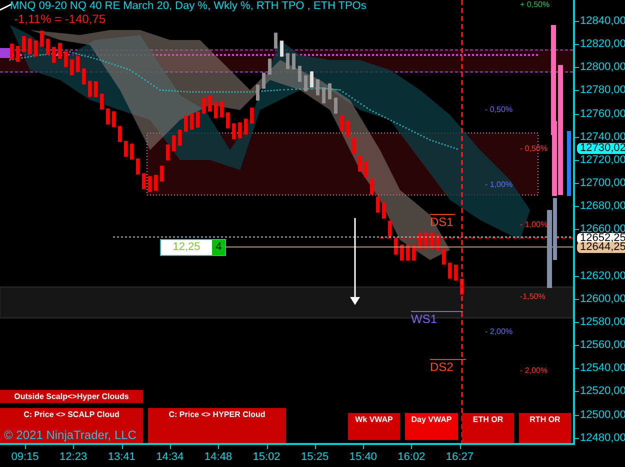 The image size is (625, 467). I want to click on chart-title: MNQ 09-20 NQ 40 RE March 20, Day %, Wkly %, RTH TPO , ETH TPOs, so click(188, 6).